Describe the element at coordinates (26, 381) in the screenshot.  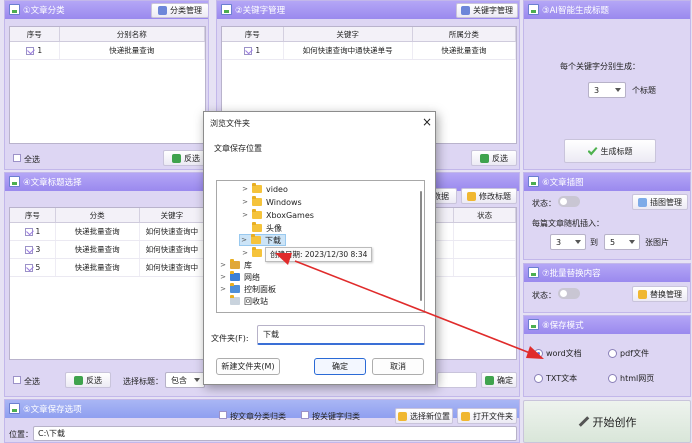
I see `titles-select-all: 全选` at that location.